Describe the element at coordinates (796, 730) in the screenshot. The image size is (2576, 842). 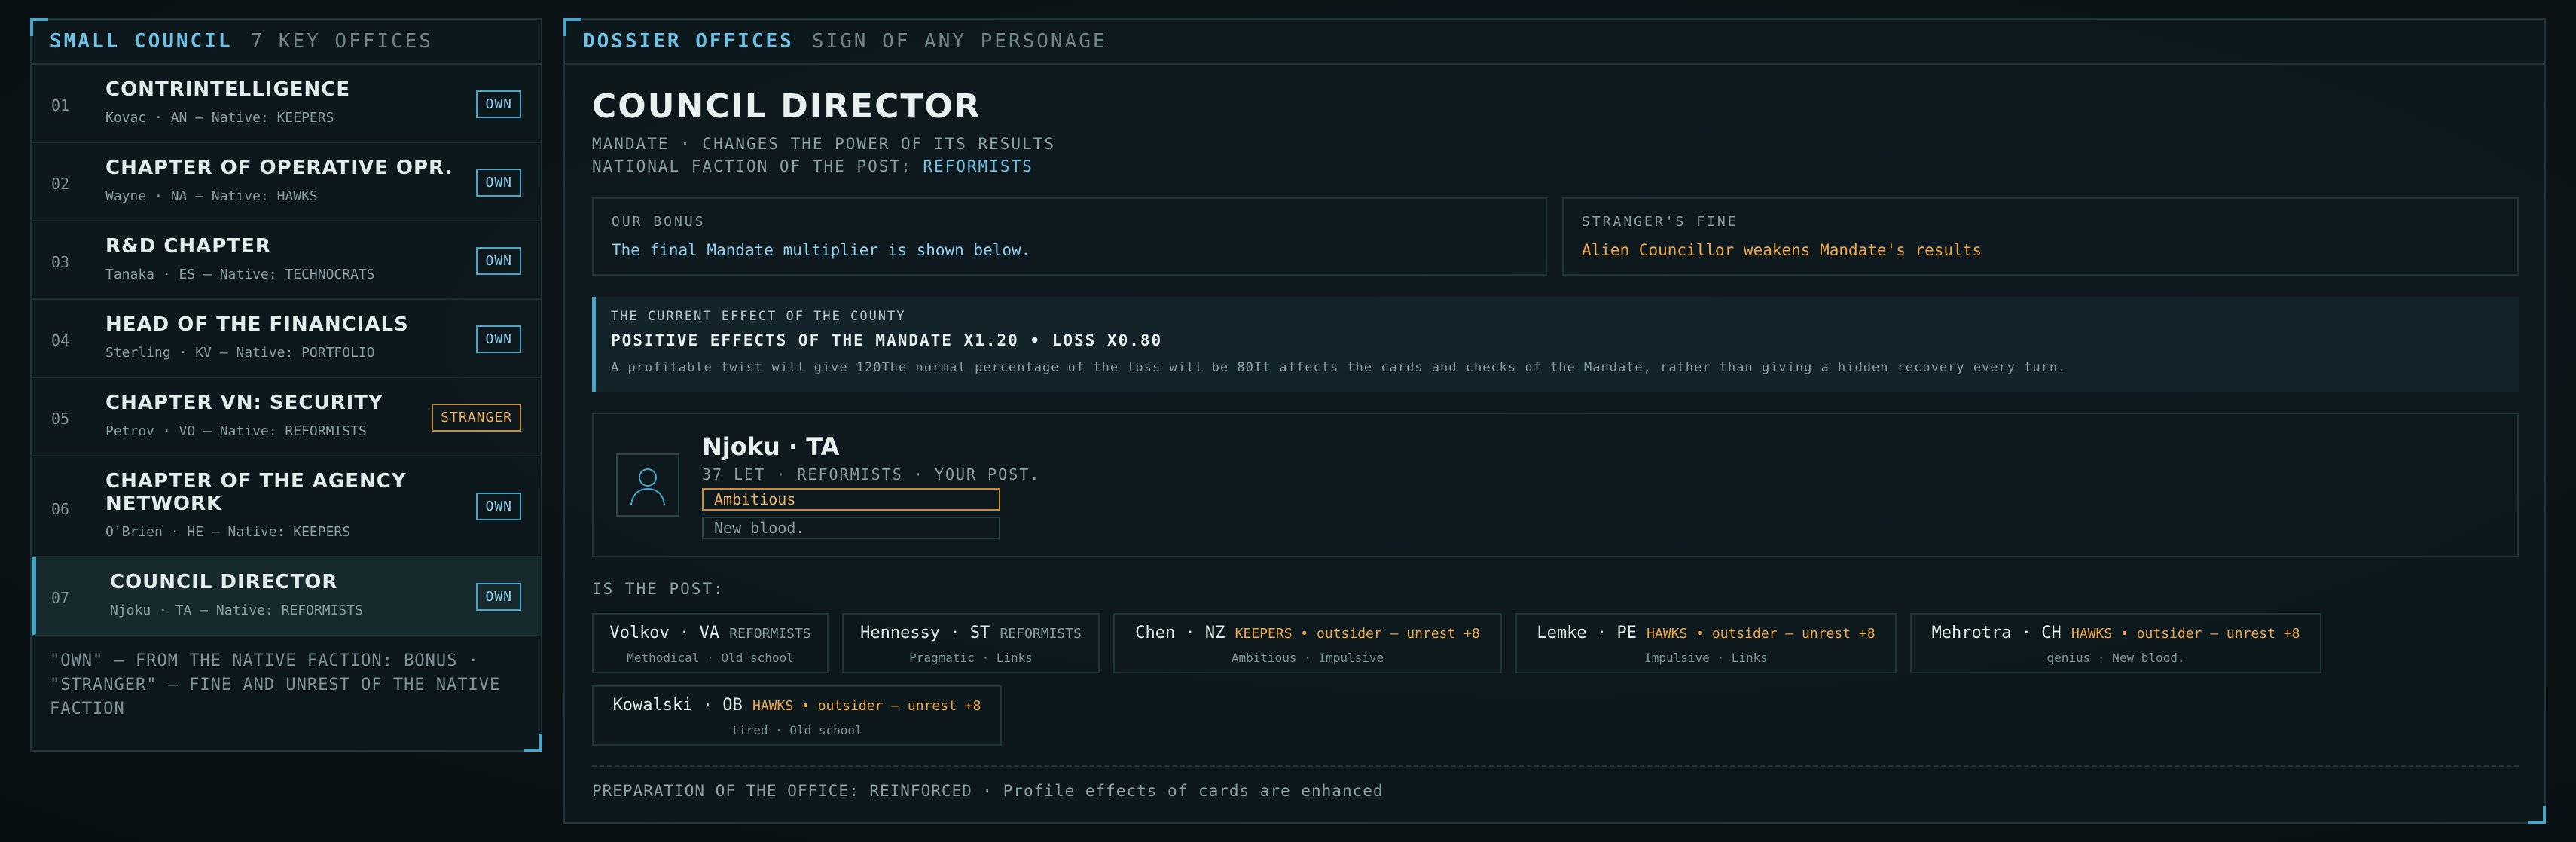
I see `candidate-traits: tired · Old school` at that location.